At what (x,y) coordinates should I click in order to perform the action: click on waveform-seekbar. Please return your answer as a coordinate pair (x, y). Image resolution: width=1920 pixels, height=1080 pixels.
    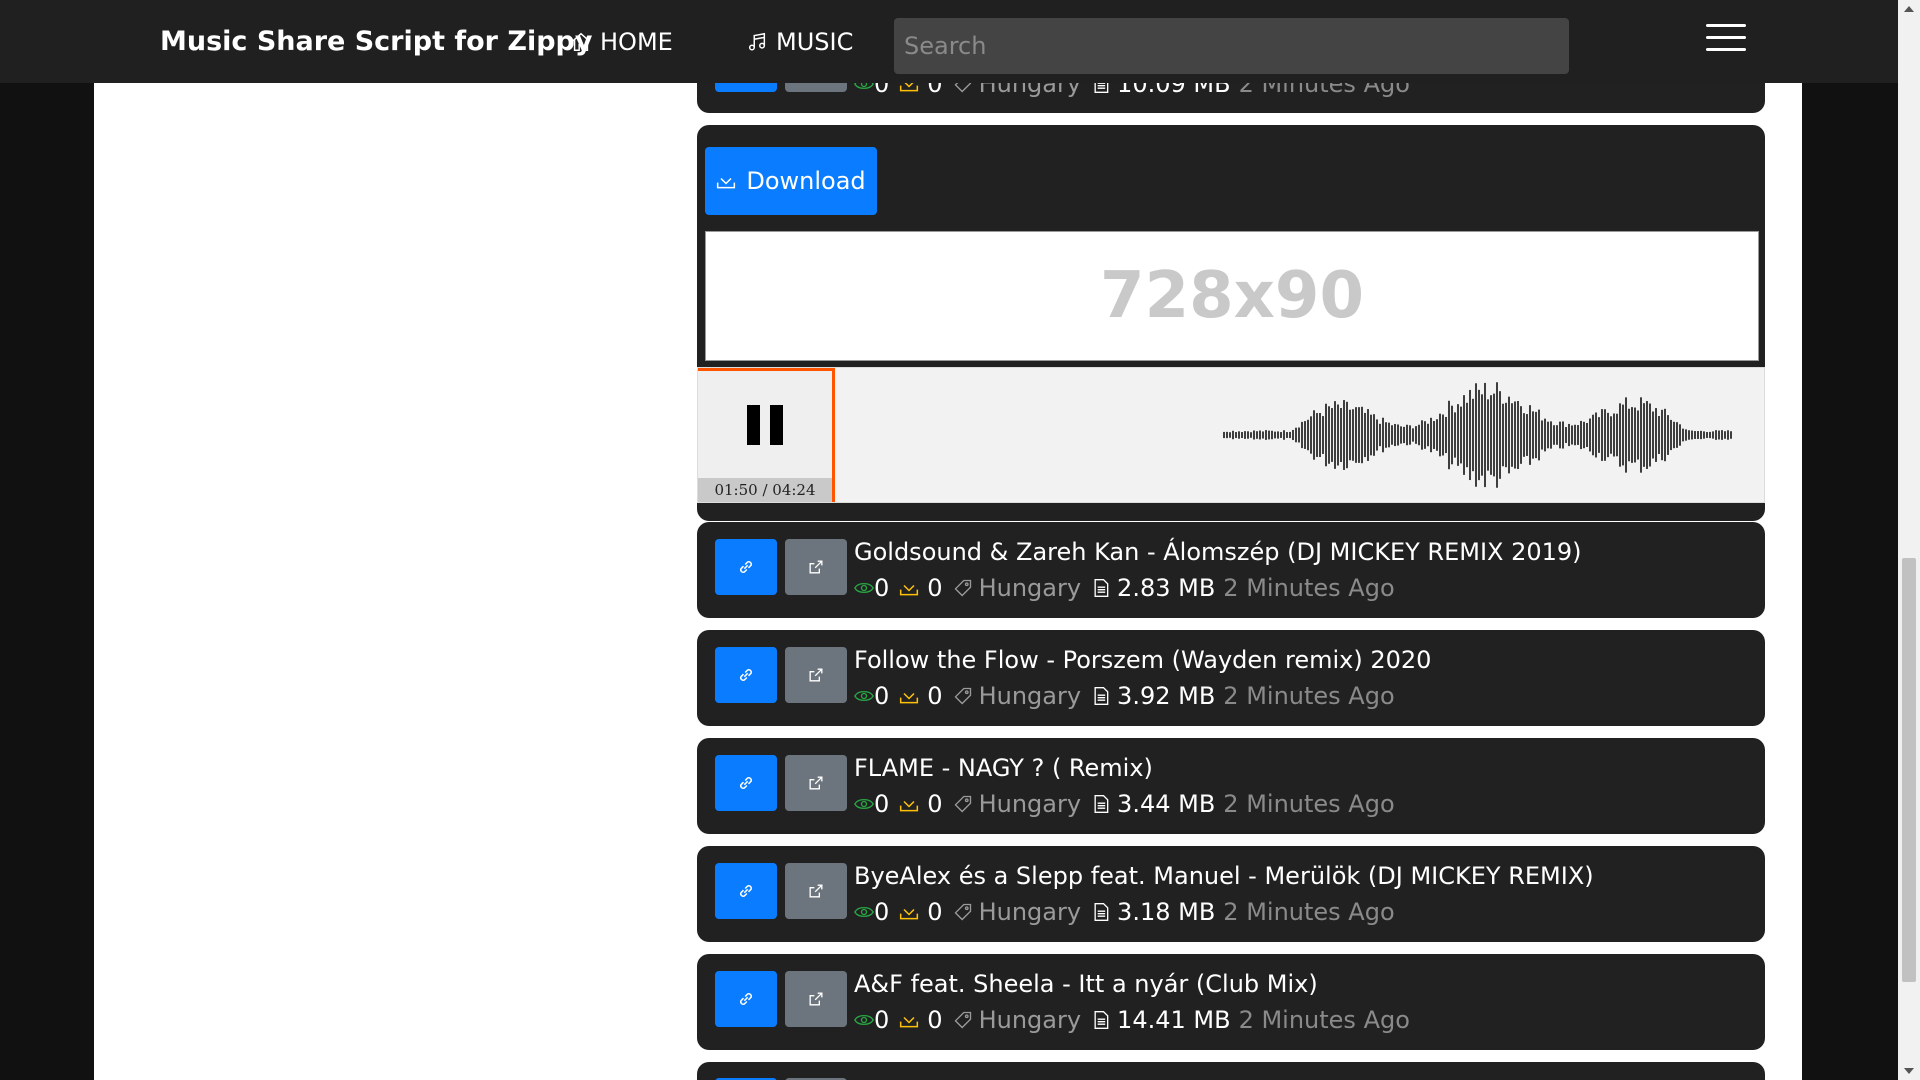
    Looking at the image, I should click on (1299, 435).